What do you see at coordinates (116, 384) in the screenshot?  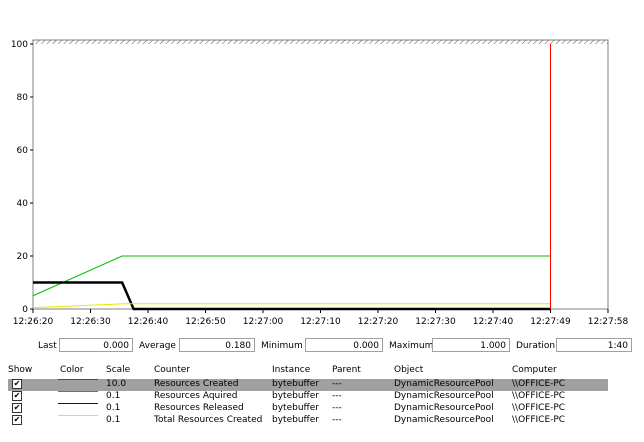 I see `scale-value: 10.0` at bounding box center [116, 384].